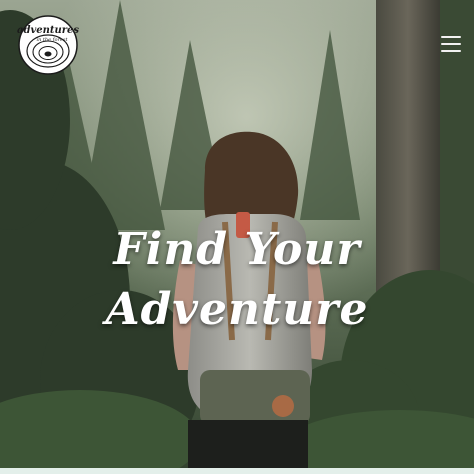  I want to click on site-logo: adventures in the forest, so click(48, 45).